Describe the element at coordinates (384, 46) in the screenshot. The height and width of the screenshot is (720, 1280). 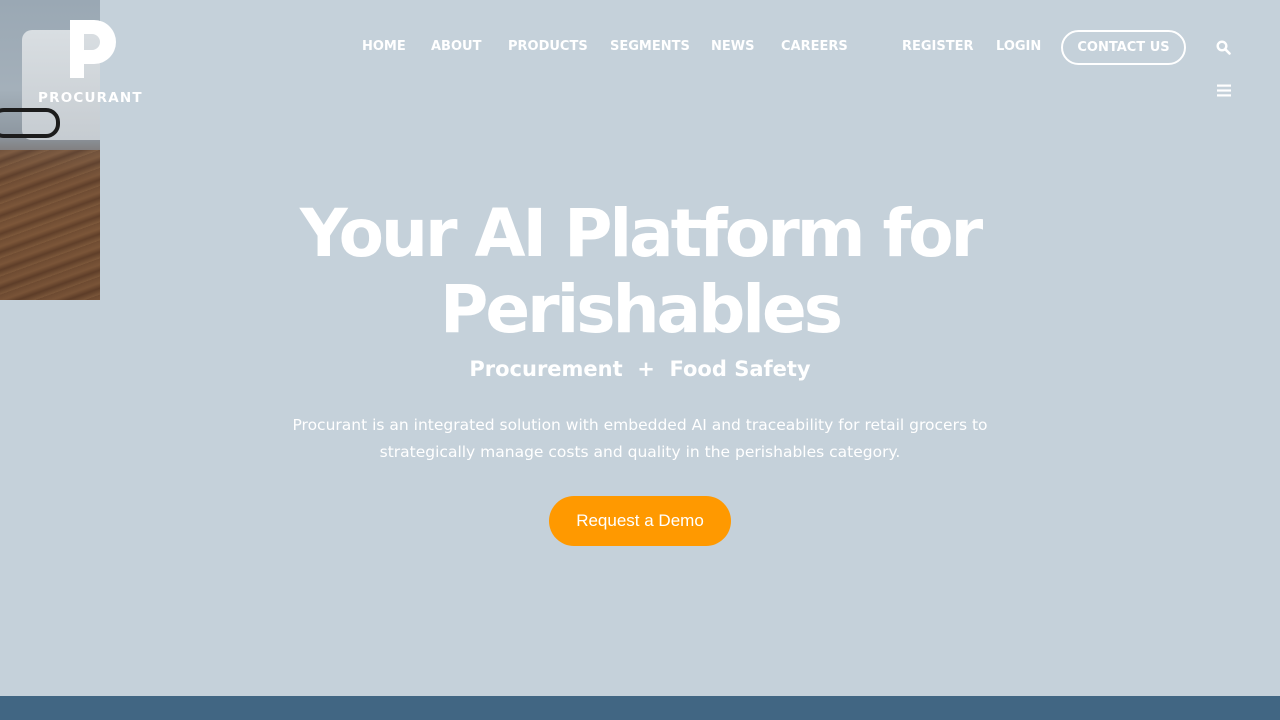
I see `nav-item-home: HOME` at that location.